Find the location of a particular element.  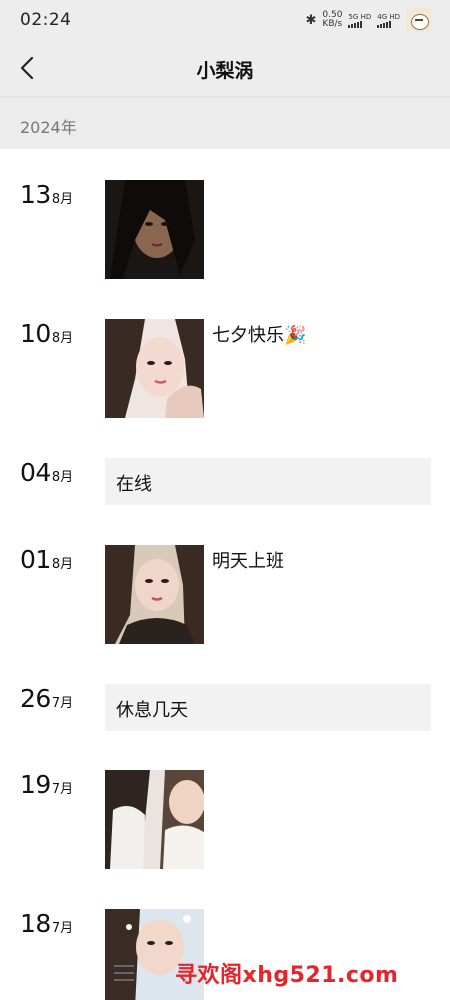

network-label-2: 4G HD is located at coordinates (388, 16).